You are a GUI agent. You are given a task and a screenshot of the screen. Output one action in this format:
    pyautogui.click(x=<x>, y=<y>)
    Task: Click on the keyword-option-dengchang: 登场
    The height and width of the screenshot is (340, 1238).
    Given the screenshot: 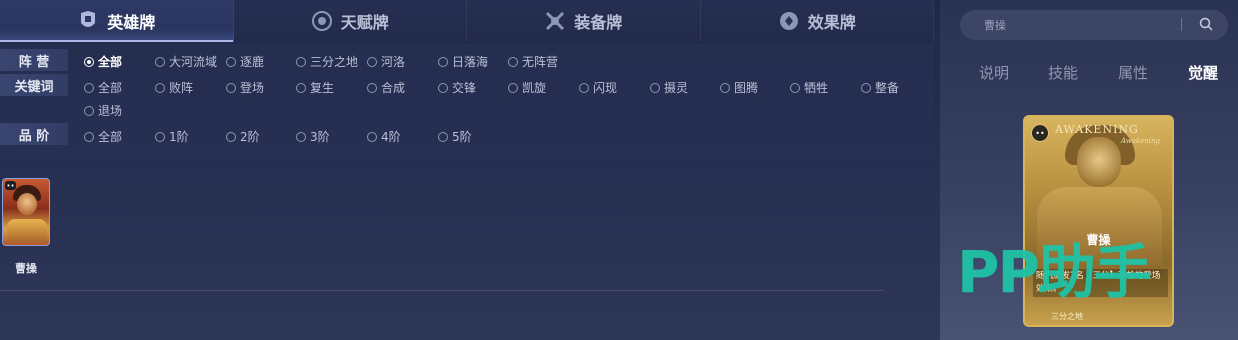 What is the action you would take?
    pyautogui.click(x=245, y=87)
    